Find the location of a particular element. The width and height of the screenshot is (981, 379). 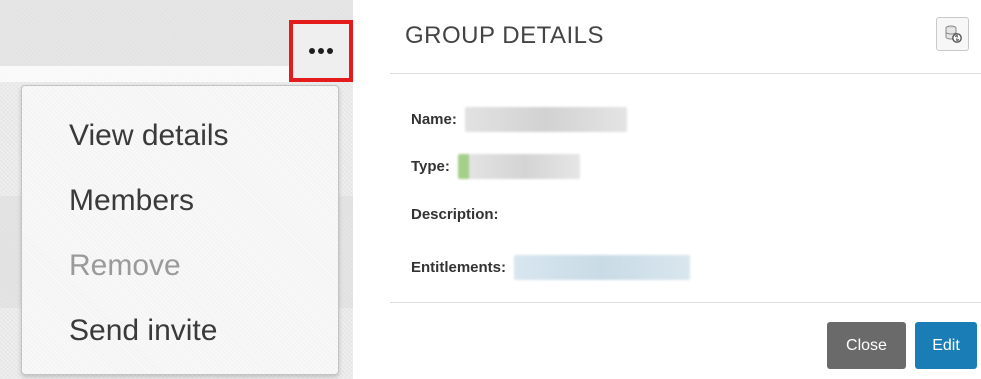

field-name: Name: is located at coordinates (519, 119).